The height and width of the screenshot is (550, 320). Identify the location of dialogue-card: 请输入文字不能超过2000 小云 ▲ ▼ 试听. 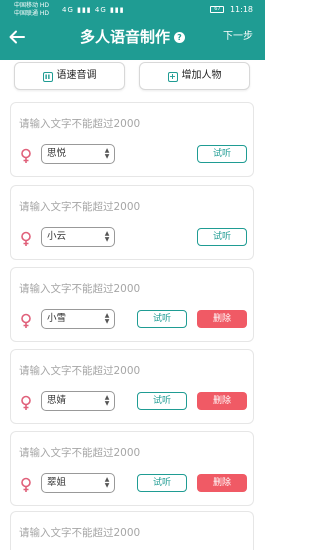
(132, 222).